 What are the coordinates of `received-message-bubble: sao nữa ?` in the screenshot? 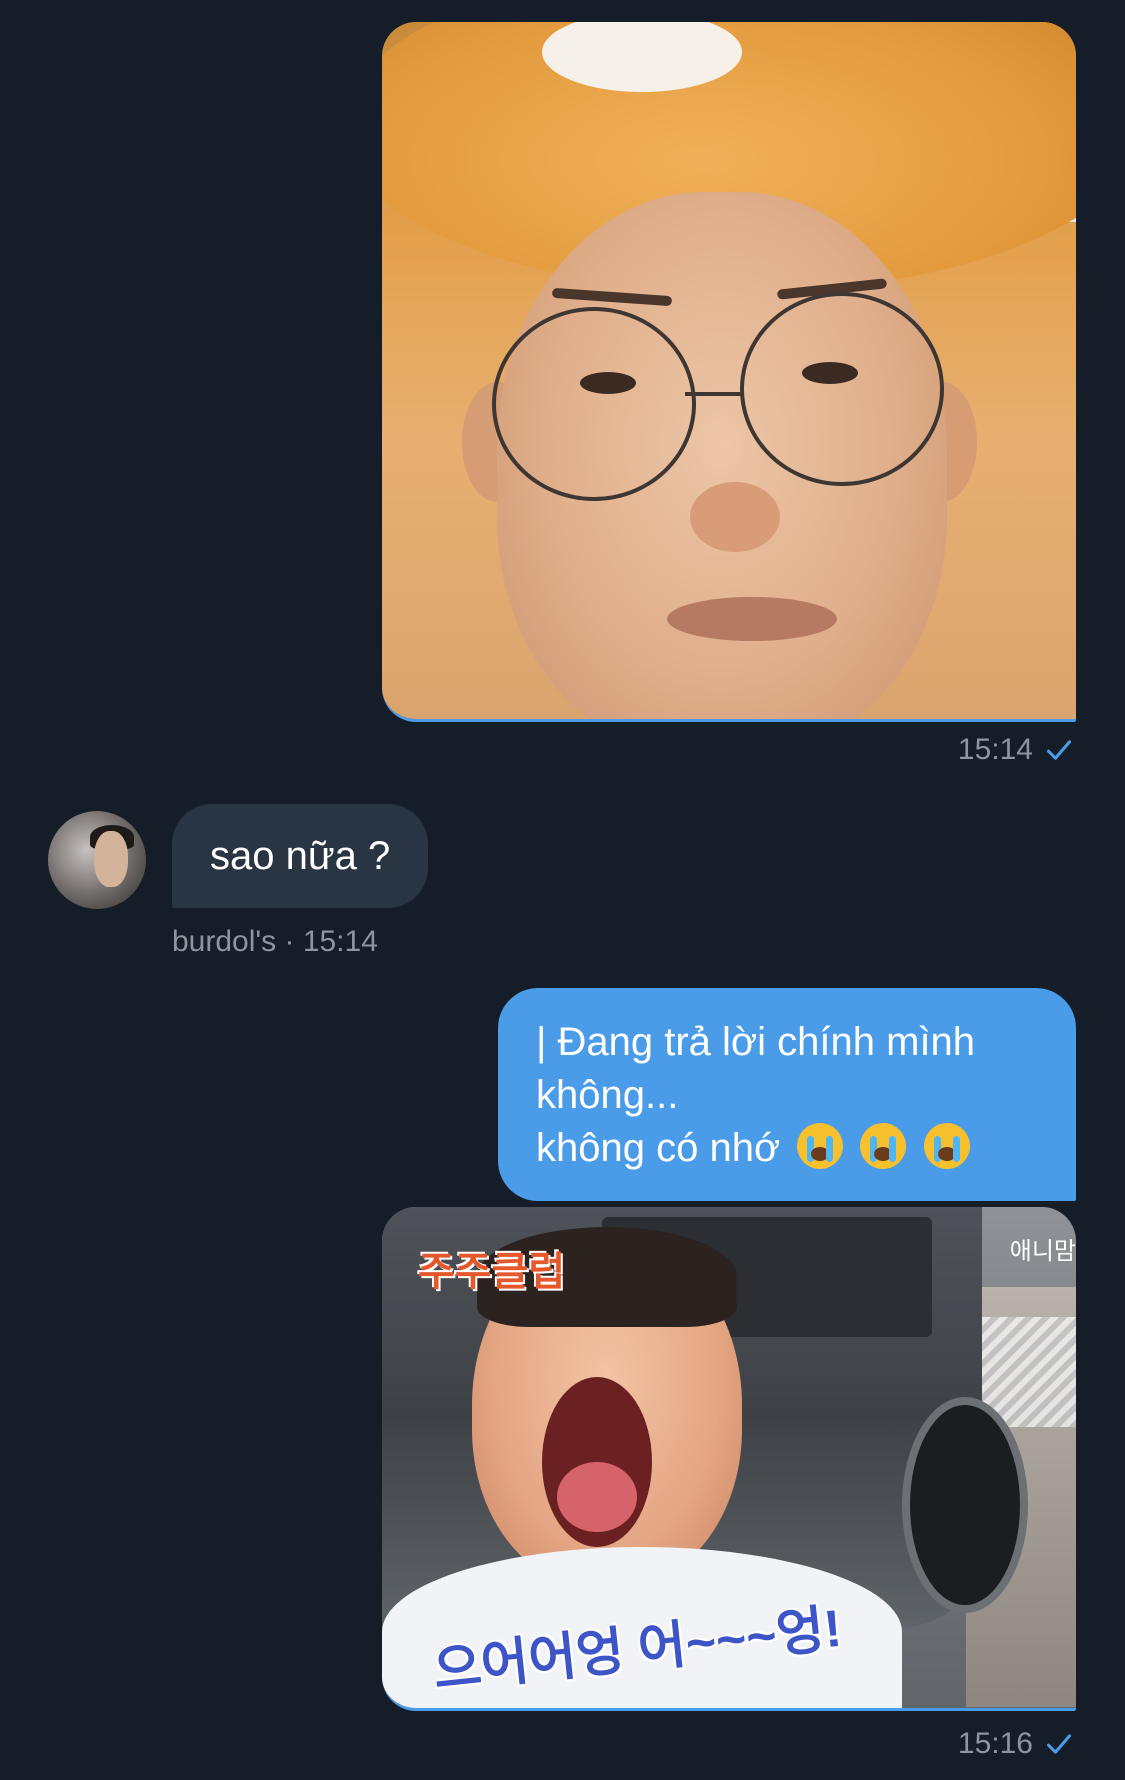 It's located at (300, 856).